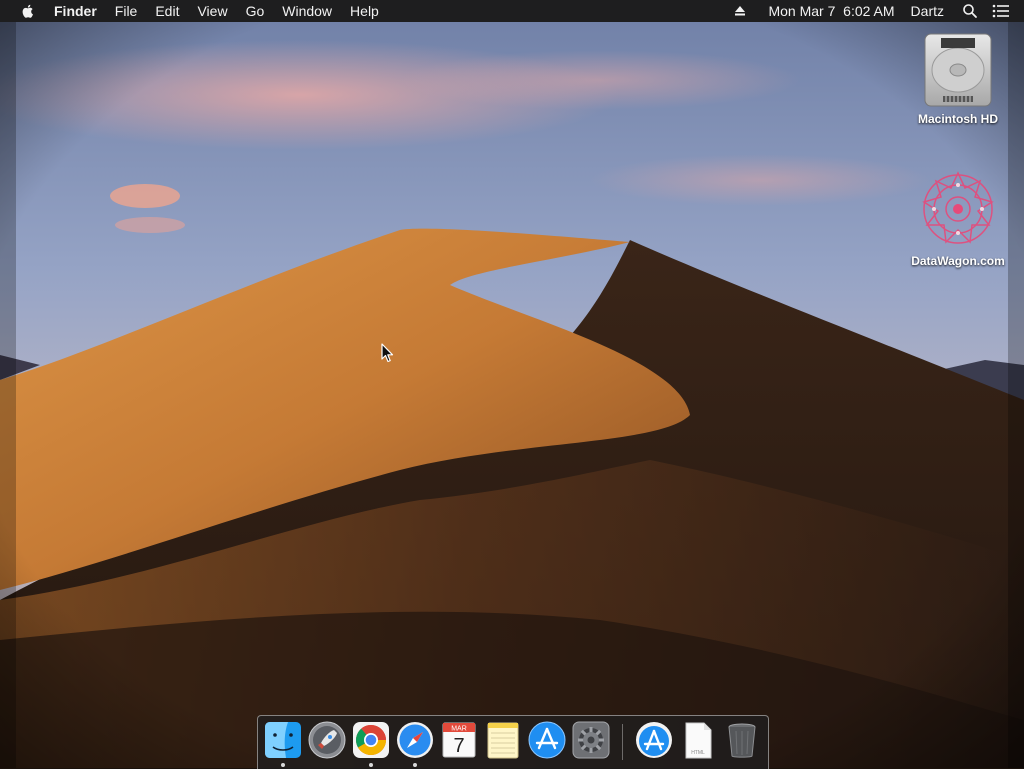  Describe the element at coordinates (126, 11) in the screenshot. I see `menu-file: File` at that location.